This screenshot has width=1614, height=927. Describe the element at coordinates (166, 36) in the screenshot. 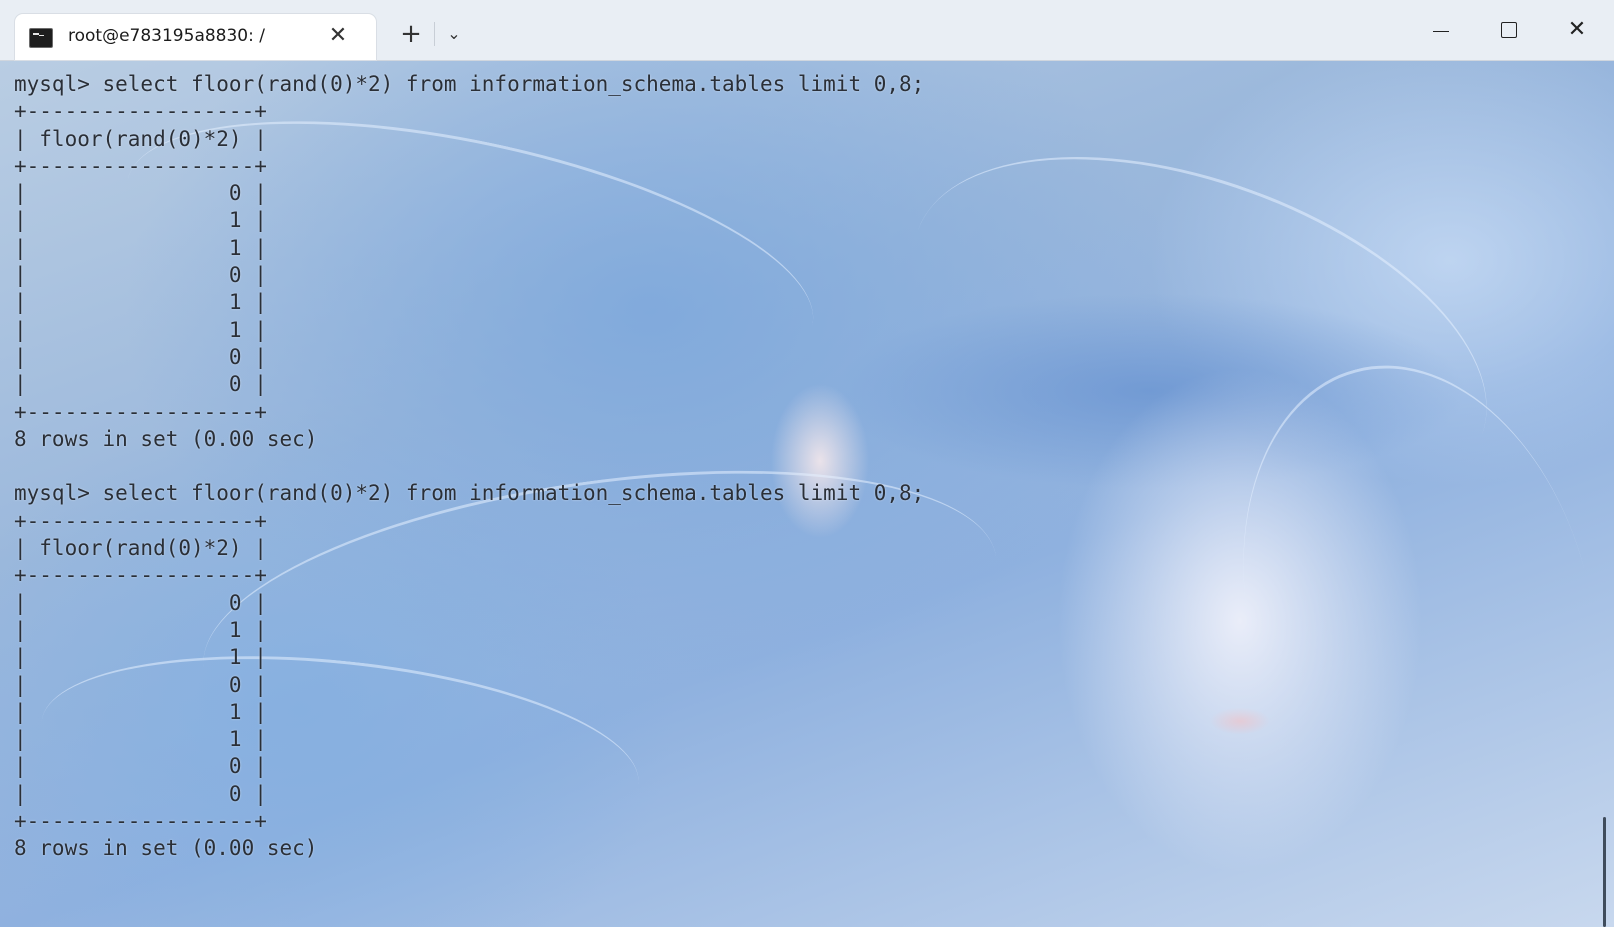

I see `tab-title: root@e783195a8830: /` at that location.